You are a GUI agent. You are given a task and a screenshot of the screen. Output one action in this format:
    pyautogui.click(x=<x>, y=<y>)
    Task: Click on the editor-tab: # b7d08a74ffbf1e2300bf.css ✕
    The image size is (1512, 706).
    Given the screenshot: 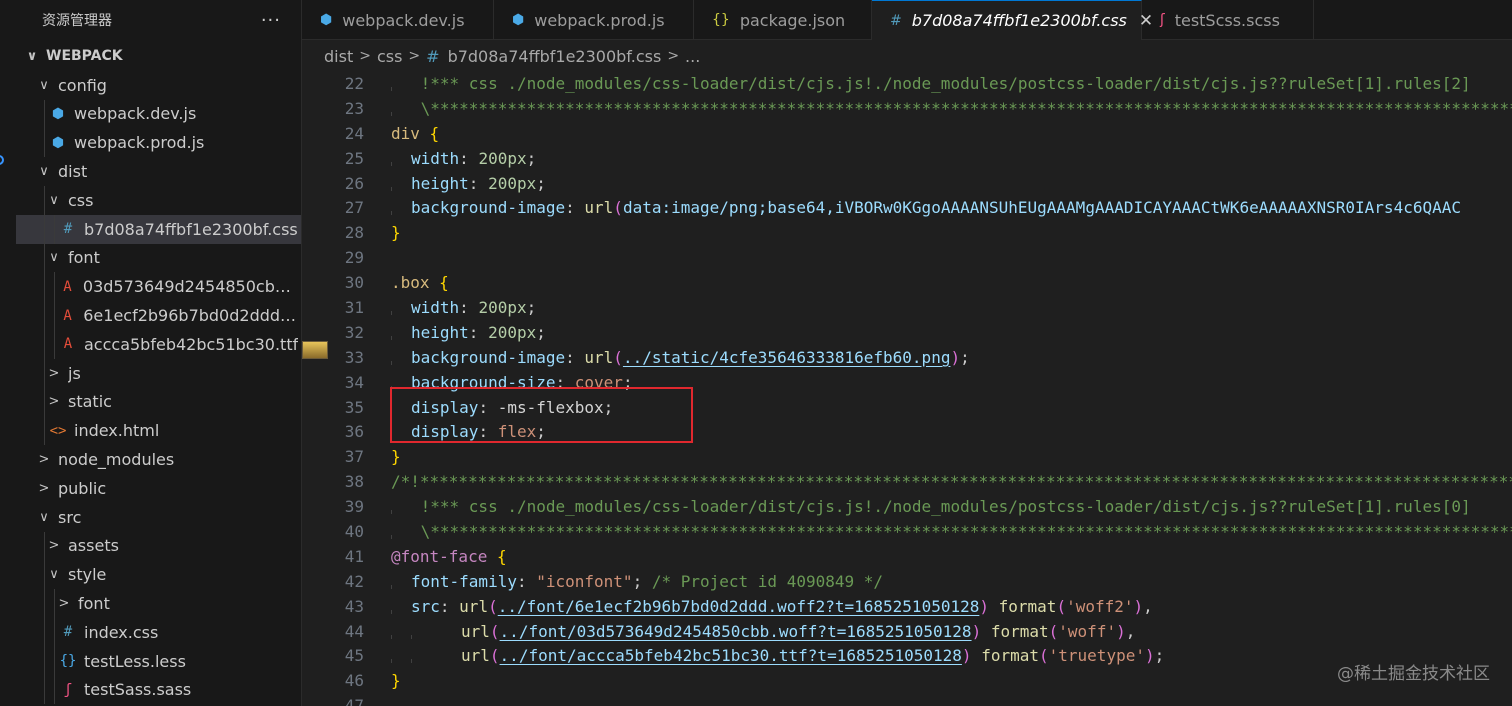 What is the action you would take?
    pyautogui.click(x=1012, y=20)
    